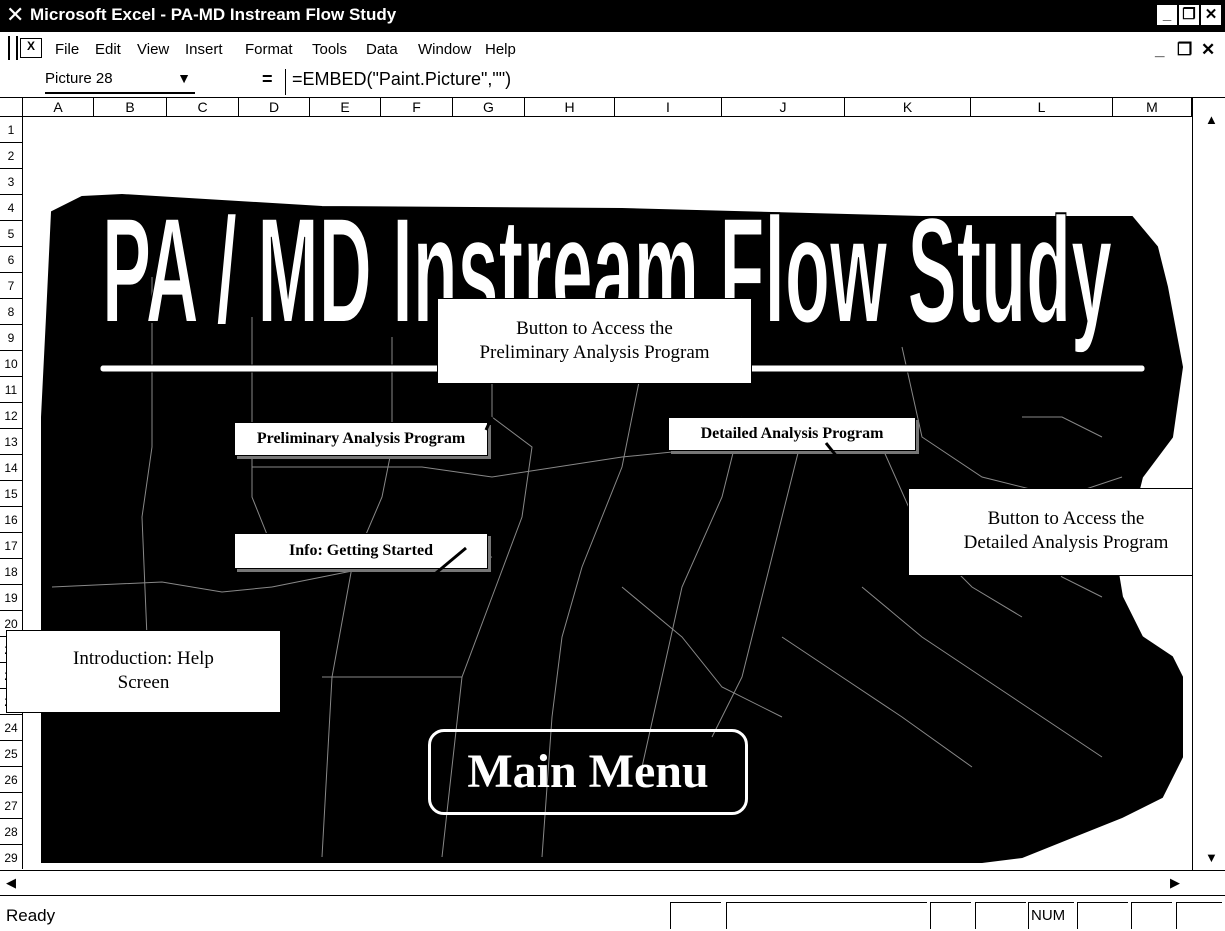 The height and width of the screenshot is (931, 1225). Describe the element at coordinates (1208, 484) in the screenshot. I see `vertical-scrollbar: ▲ ▼` at that location.